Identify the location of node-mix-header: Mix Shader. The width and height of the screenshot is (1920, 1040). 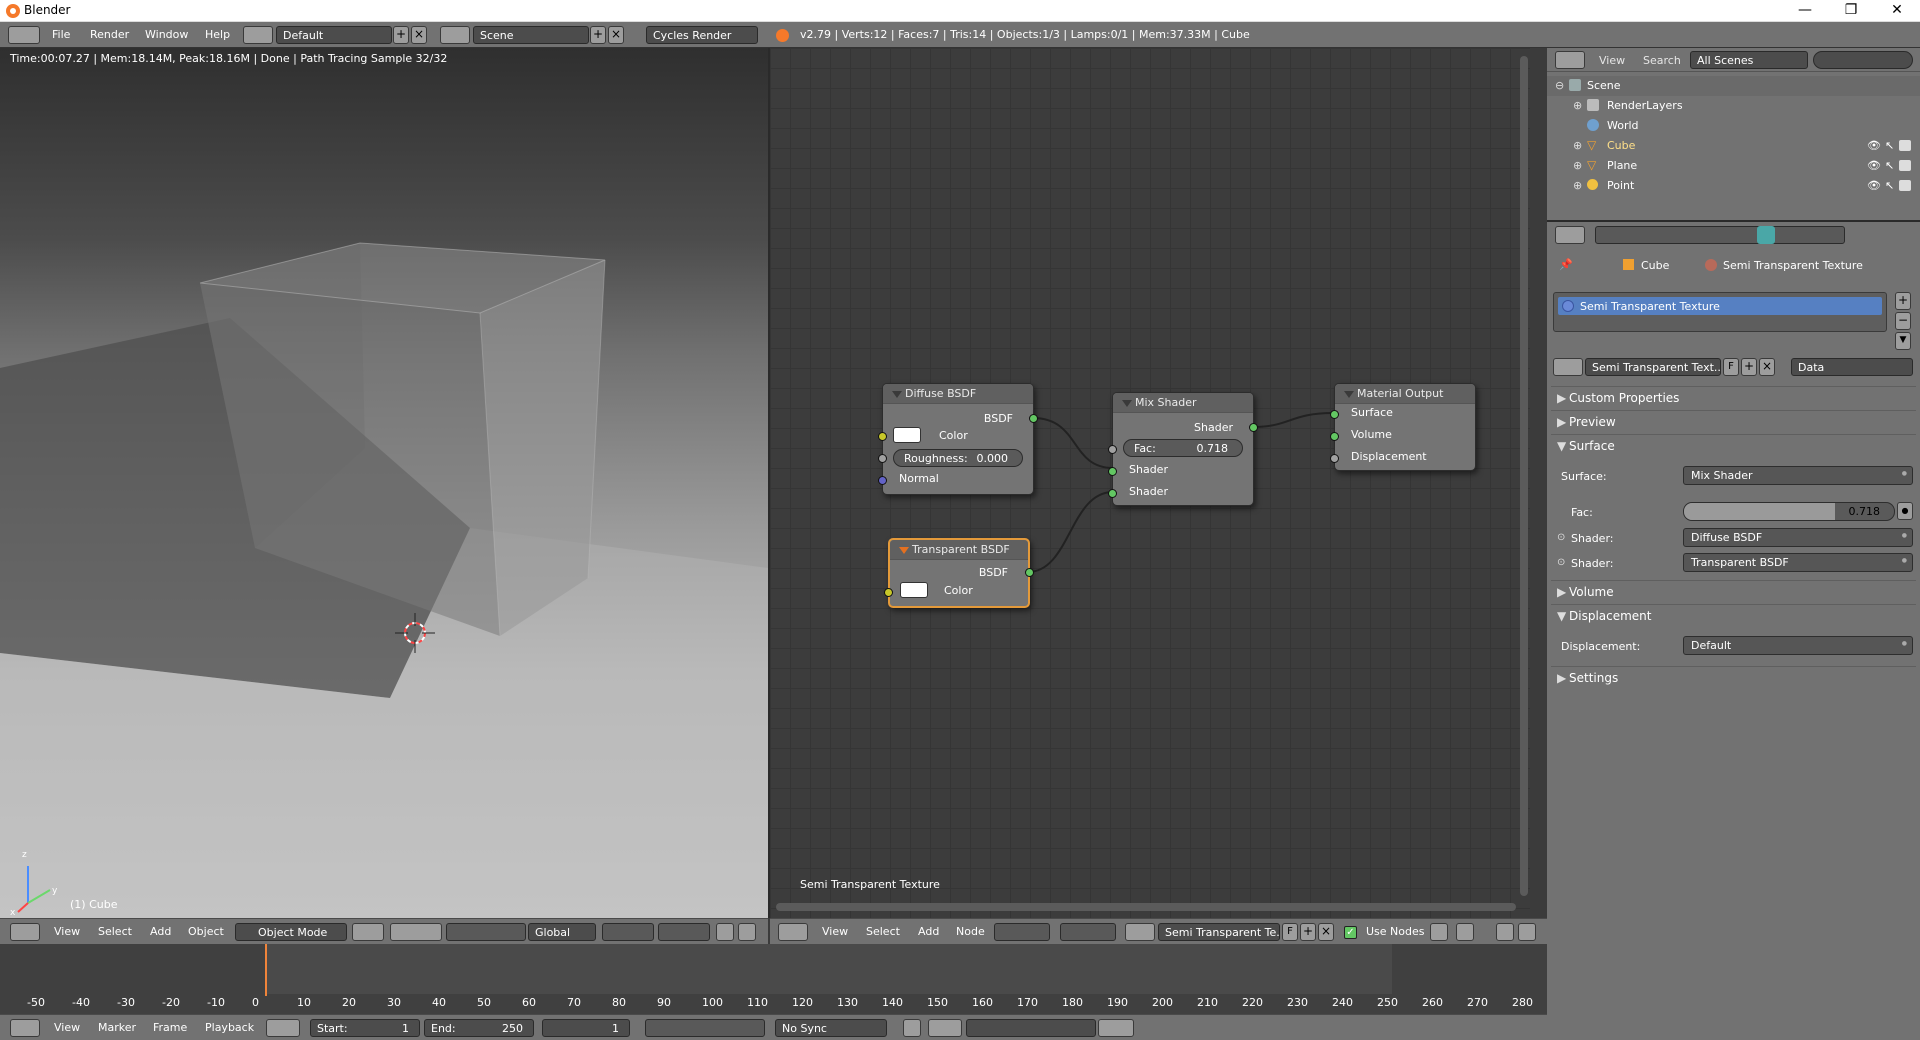
(1183, 403).